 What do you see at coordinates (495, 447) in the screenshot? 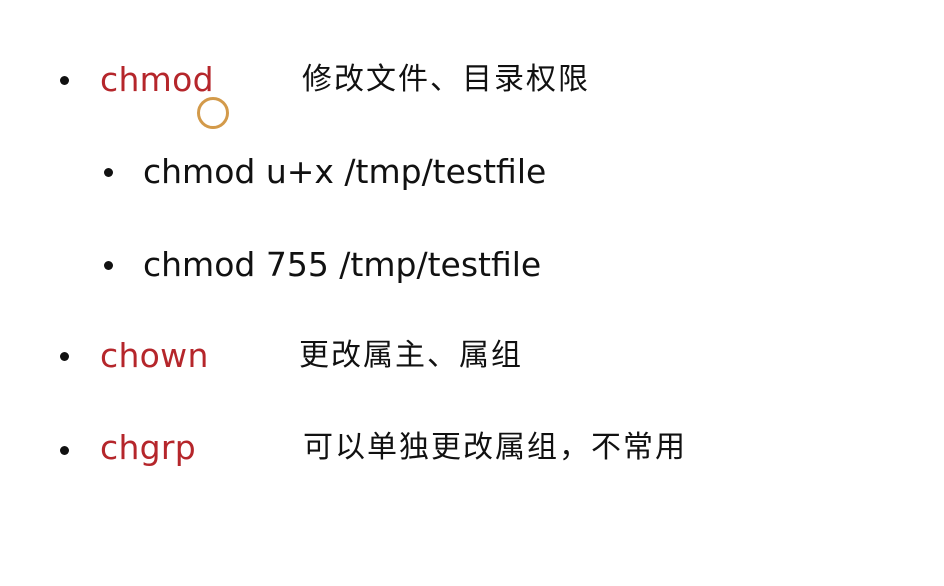
I see `description-chgrp: 可以单独更改属组，不常用` at bounding box center [495, 447].